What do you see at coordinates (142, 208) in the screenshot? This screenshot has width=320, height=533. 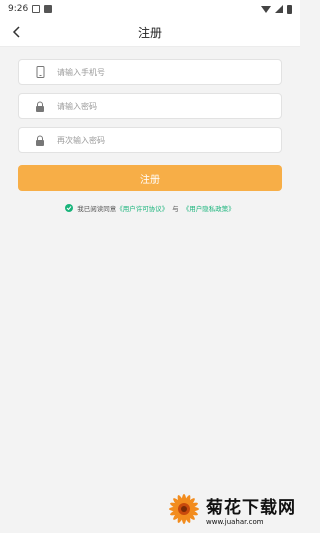 I see `user-license-link: 《用户许可协议》` at bounding box center [142, 208].